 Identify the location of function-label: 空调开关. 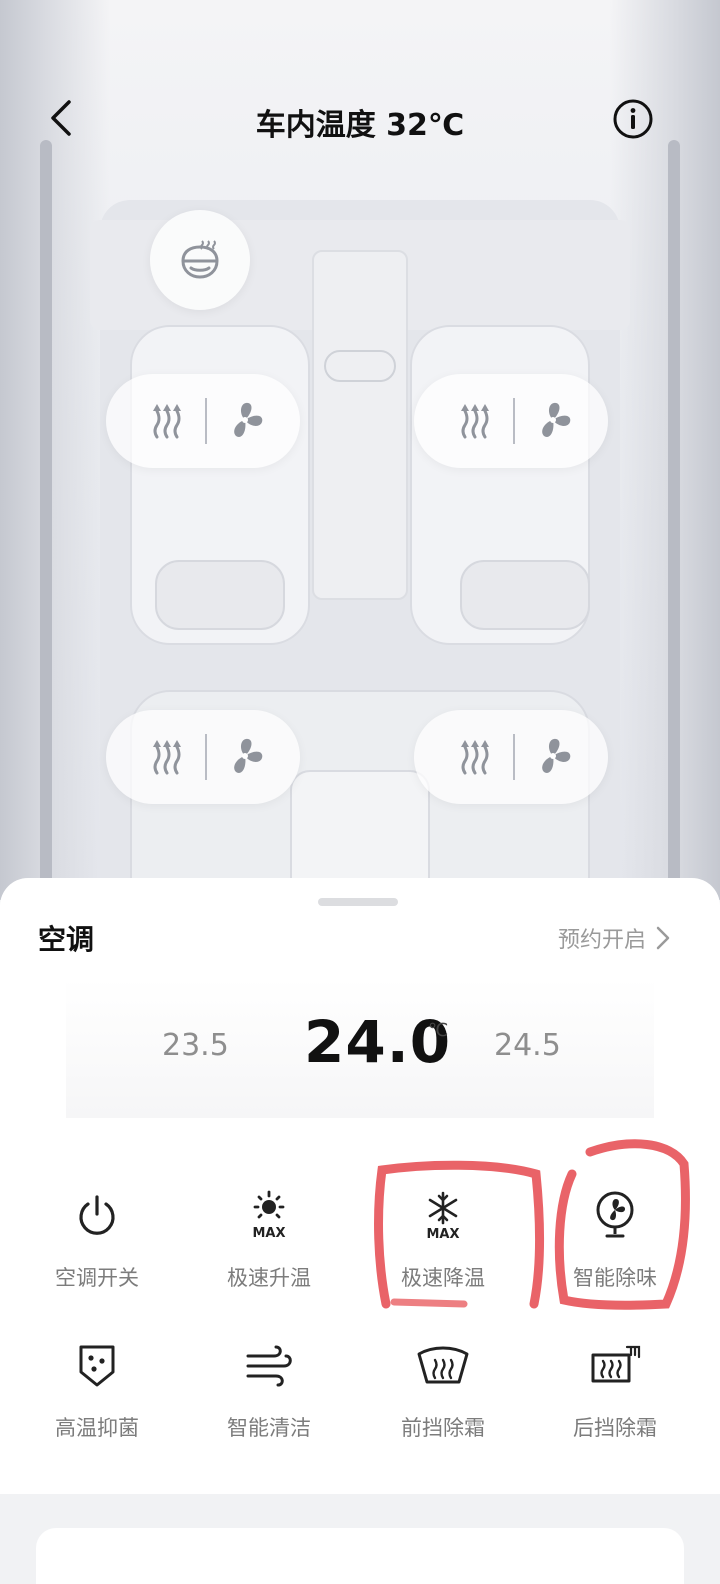
(97, 1278).